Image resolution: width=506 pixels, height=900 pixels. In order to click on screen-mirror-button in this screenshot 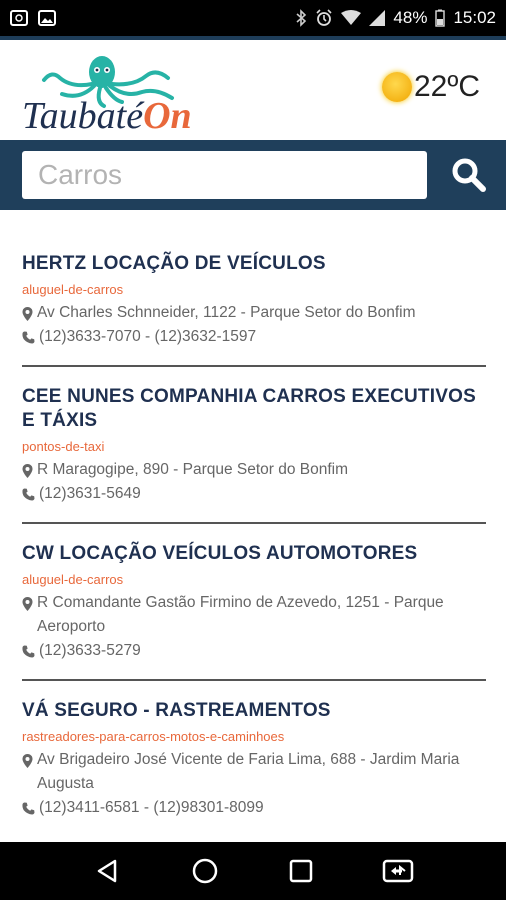, I will do `click(398, 871)`.